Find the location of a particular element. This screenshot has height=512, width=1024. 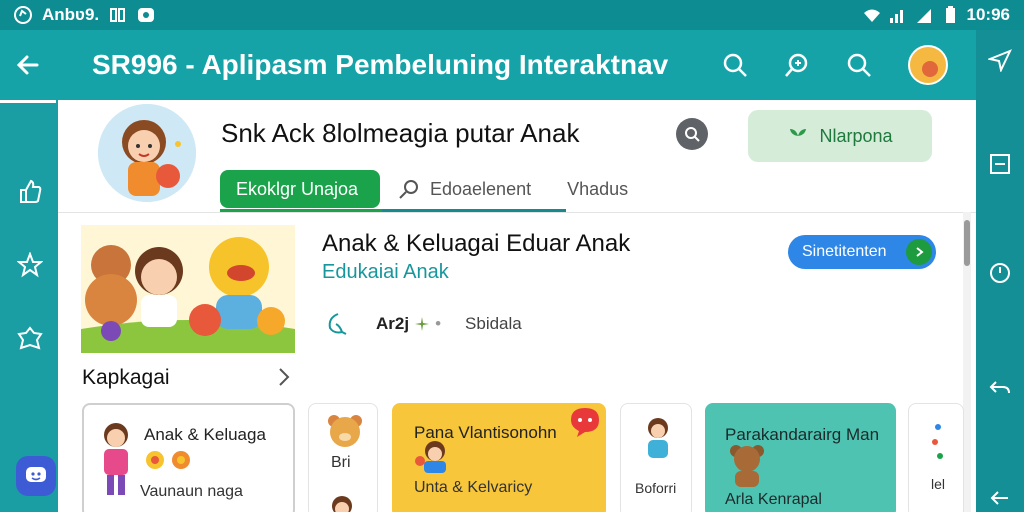

card-subtitle: Arla Kenrapal is located at coordinates (773, 499).